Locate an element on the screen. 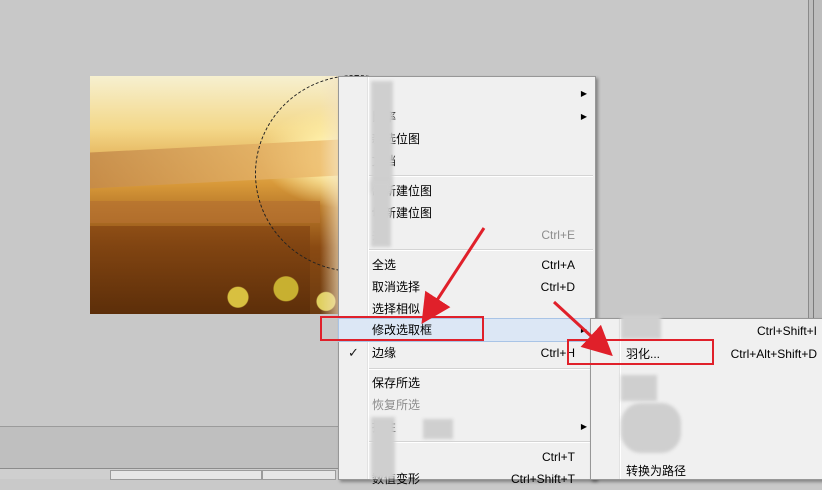 The width and height of the screenshot is (822, 490). arrow-to-modify is located at coordinates (453, 276).